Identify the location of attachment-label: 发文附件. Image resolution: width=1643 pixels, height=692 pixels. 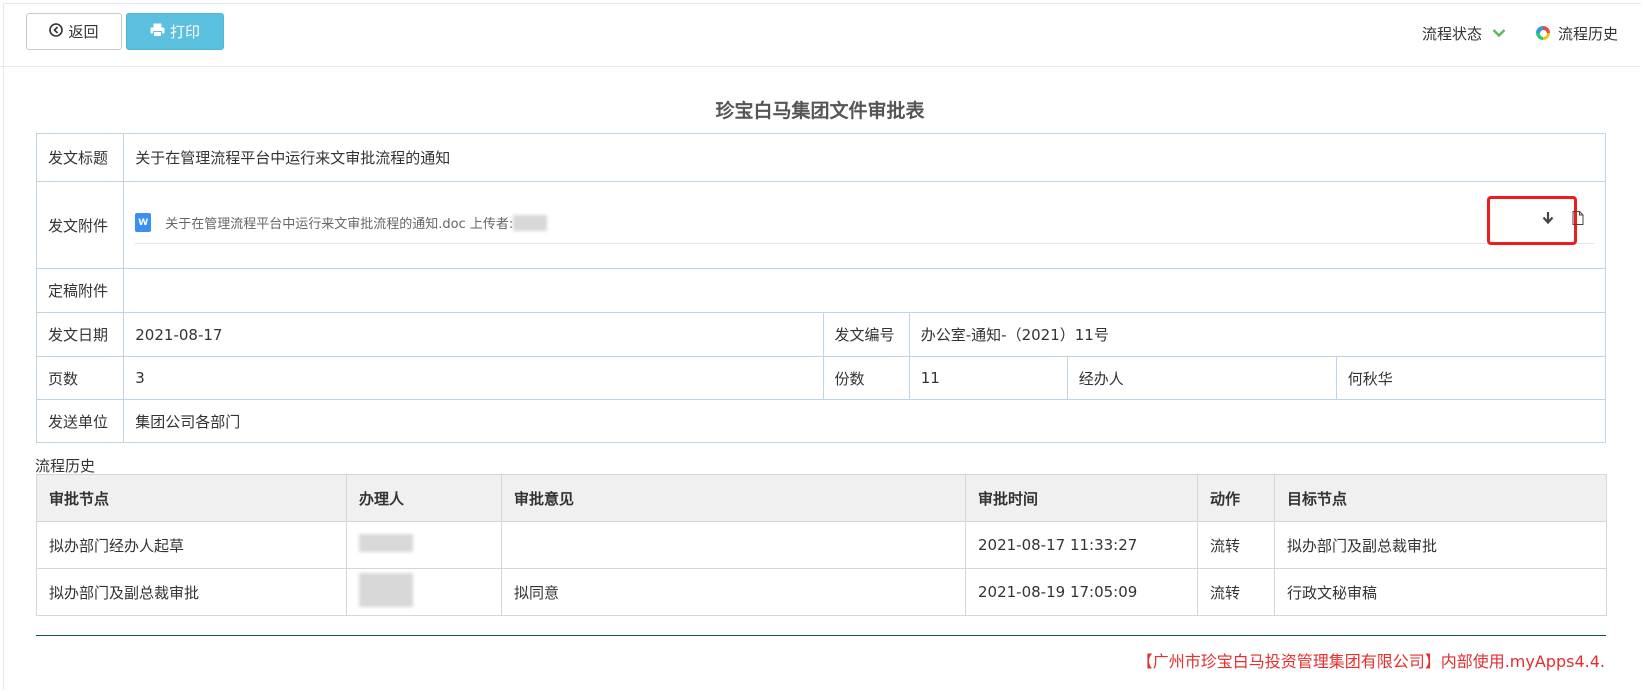
(80, 225).